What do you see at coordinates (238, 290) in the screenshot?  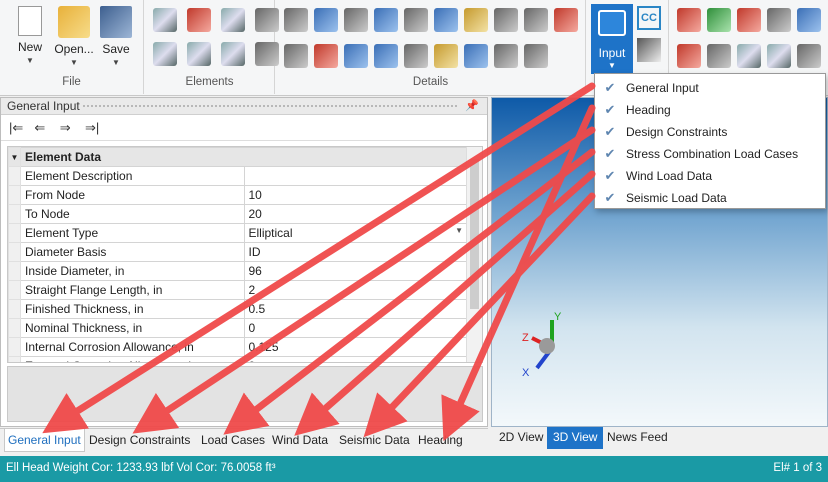 I see `property-row: Straight Flange Length, in 2` at bounding box center [238, 290].